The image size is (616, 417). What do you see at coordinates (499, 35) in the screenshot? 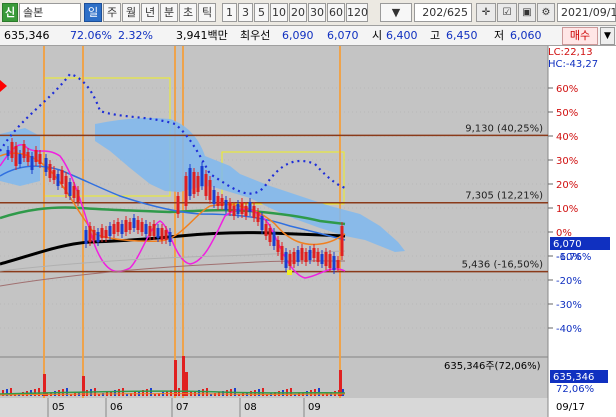
I see `low-label: 저` at bounding box center [499, 35].